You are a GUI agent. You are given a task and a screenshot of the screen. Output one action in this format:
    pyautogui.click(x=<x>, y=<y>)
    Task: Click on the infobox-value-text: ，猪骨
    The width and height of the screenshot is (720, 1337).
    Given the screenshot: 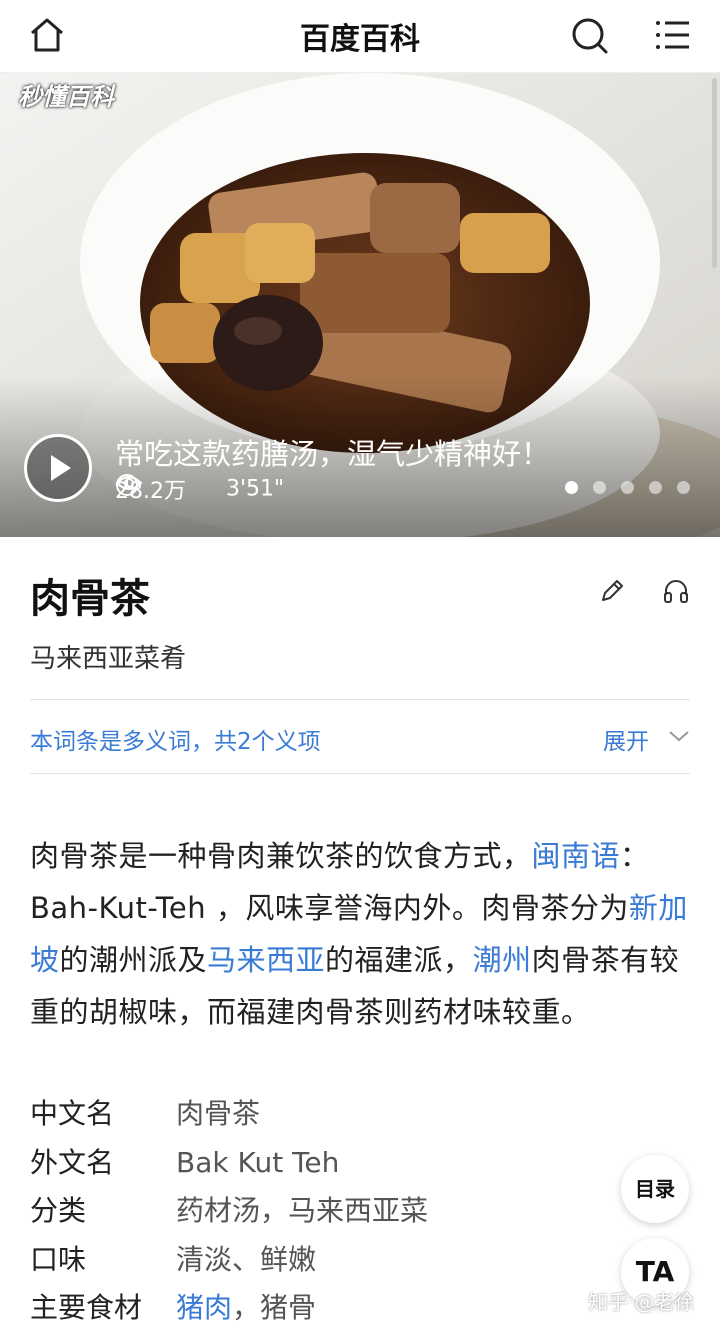 What is the action you would take?
    pyautogui.click(x=274, y=1307)
    